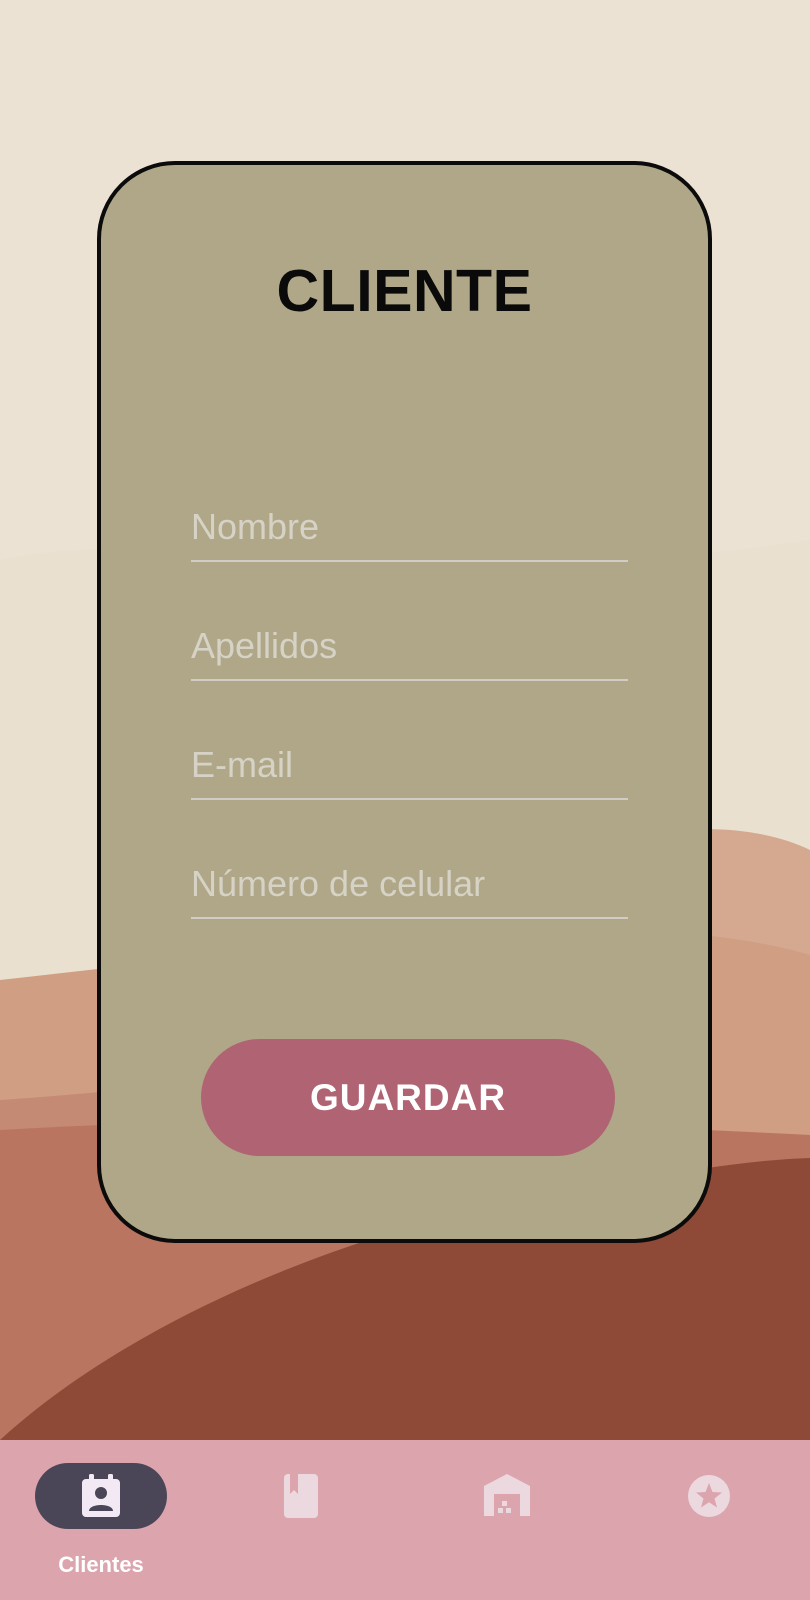  What do you see at coordinates (135, 1520) in the screenshot?
I see `nav-item-clientes: Clientes` at bounding box center [135, 1520].